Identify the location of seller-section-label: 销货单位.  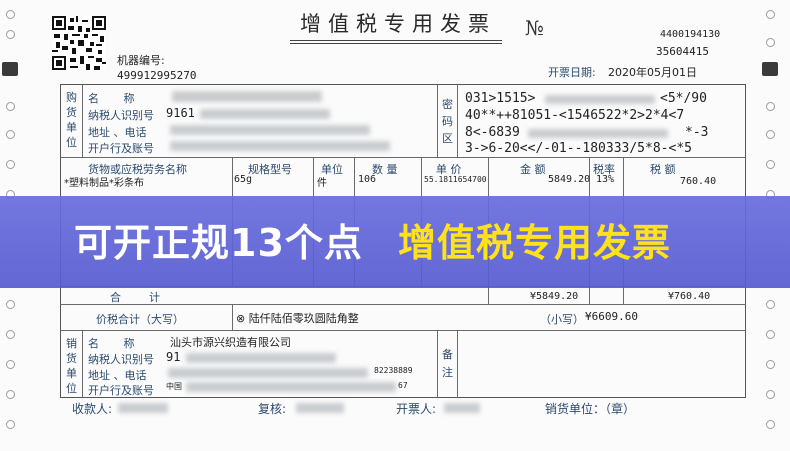
(71, 366).